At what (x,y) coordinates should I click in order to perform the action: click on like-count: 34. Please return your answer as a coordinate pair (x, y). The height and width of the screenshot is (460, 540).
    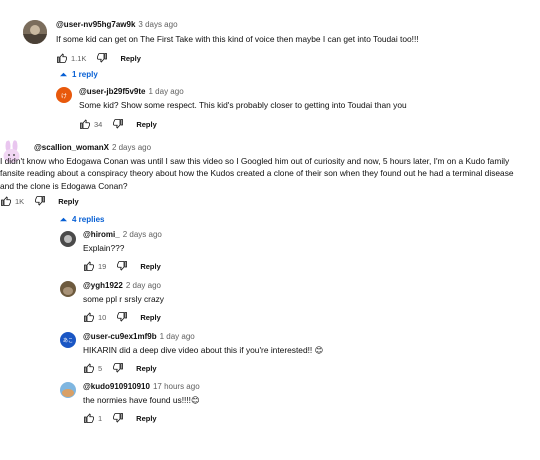
    Looking at the image, I should click on (98, 124).